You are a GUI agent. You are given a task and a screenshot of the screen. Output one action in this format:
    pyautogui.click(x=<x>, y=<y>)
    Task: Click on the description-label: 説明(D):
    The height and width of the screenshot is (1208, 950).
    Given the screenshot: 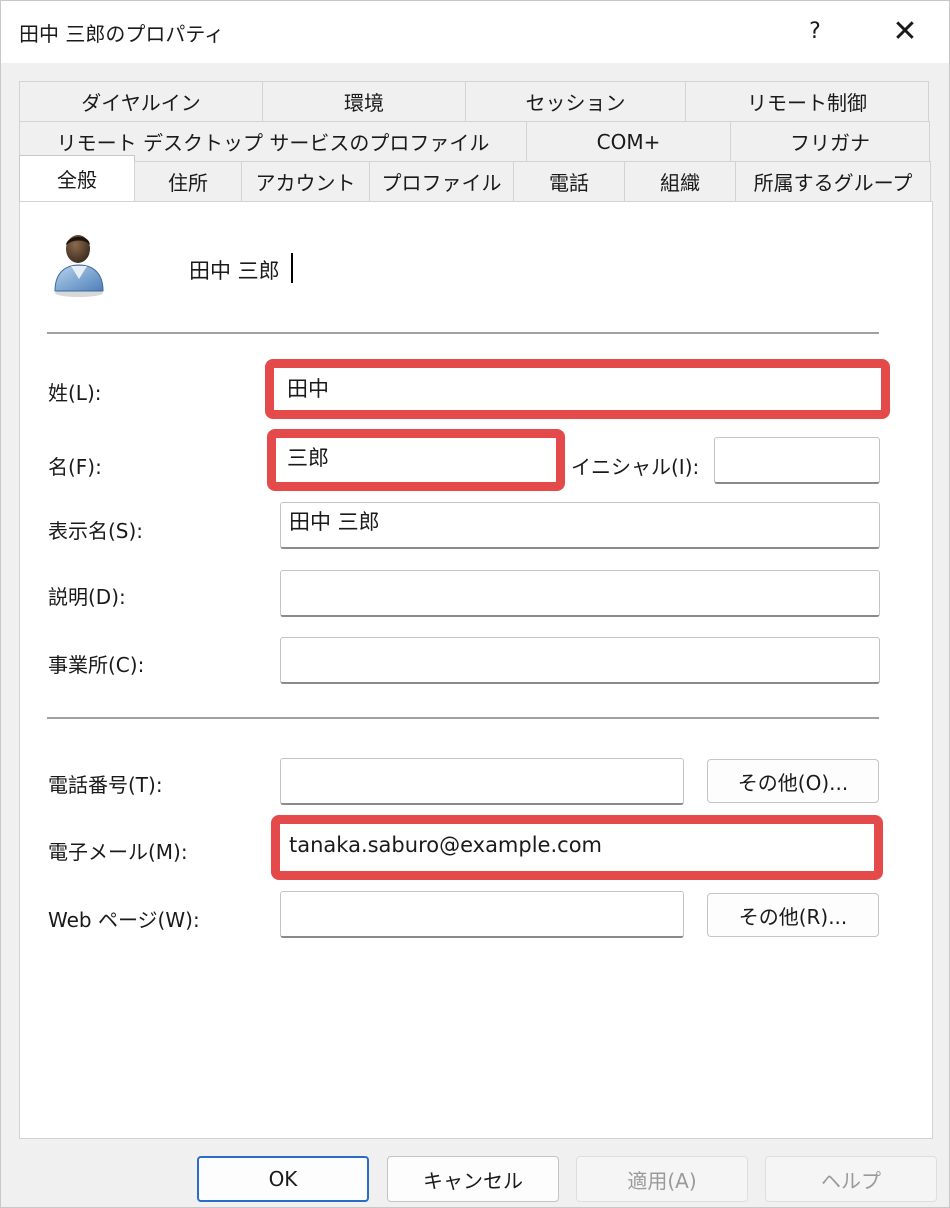 What is the action you would take?
    pyautogui.click(x=87, y=597)
    